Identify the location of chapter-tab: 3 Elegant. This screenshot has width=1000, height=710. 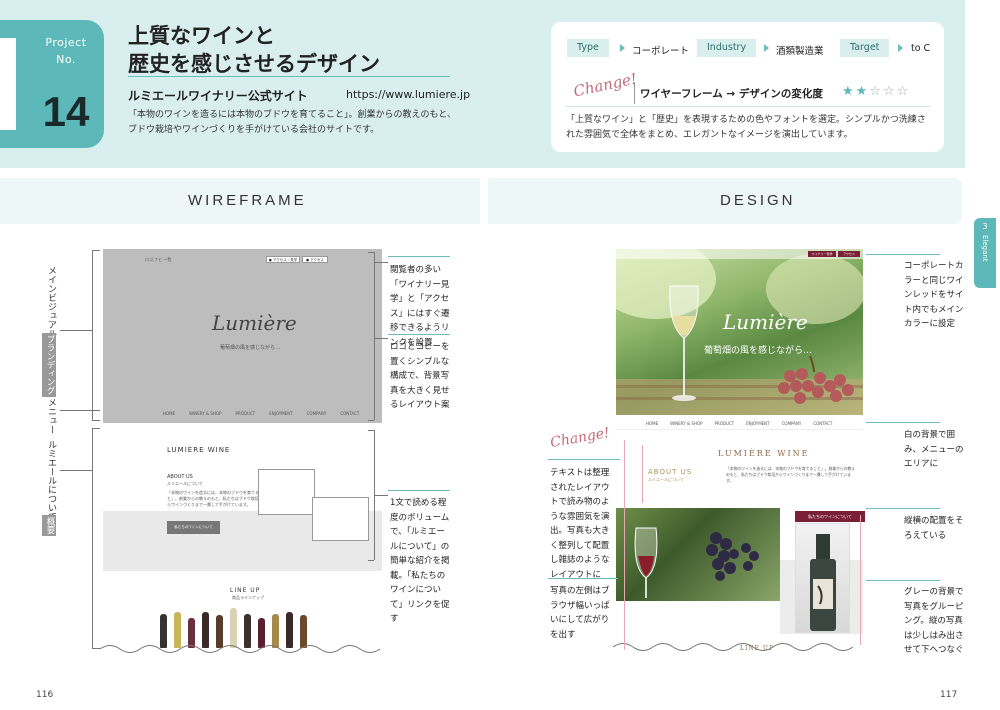
(985, 253).